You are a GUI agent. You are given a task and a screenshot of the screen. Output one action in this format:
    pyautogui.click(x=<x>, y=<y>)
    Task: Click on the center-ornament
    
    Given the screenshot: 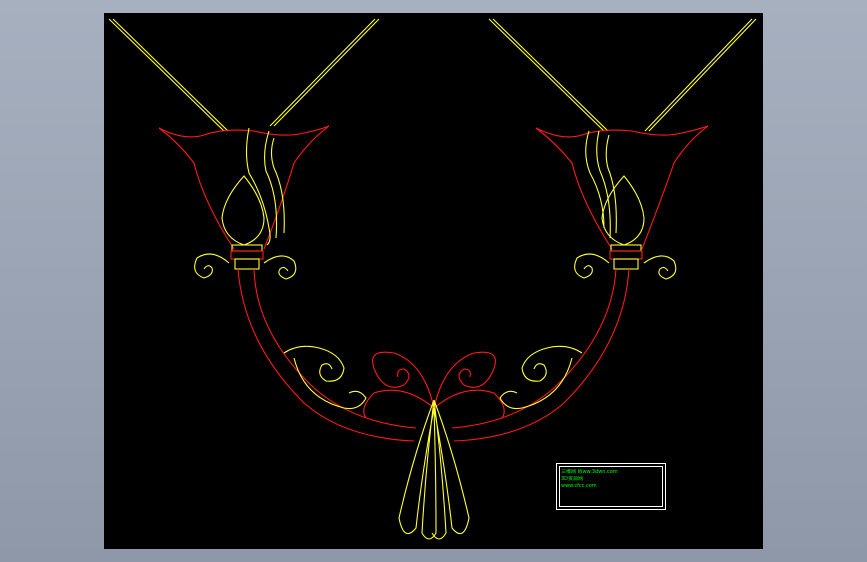 What is the action you would take?
    pyautogui.click(x=433, y=442)
    